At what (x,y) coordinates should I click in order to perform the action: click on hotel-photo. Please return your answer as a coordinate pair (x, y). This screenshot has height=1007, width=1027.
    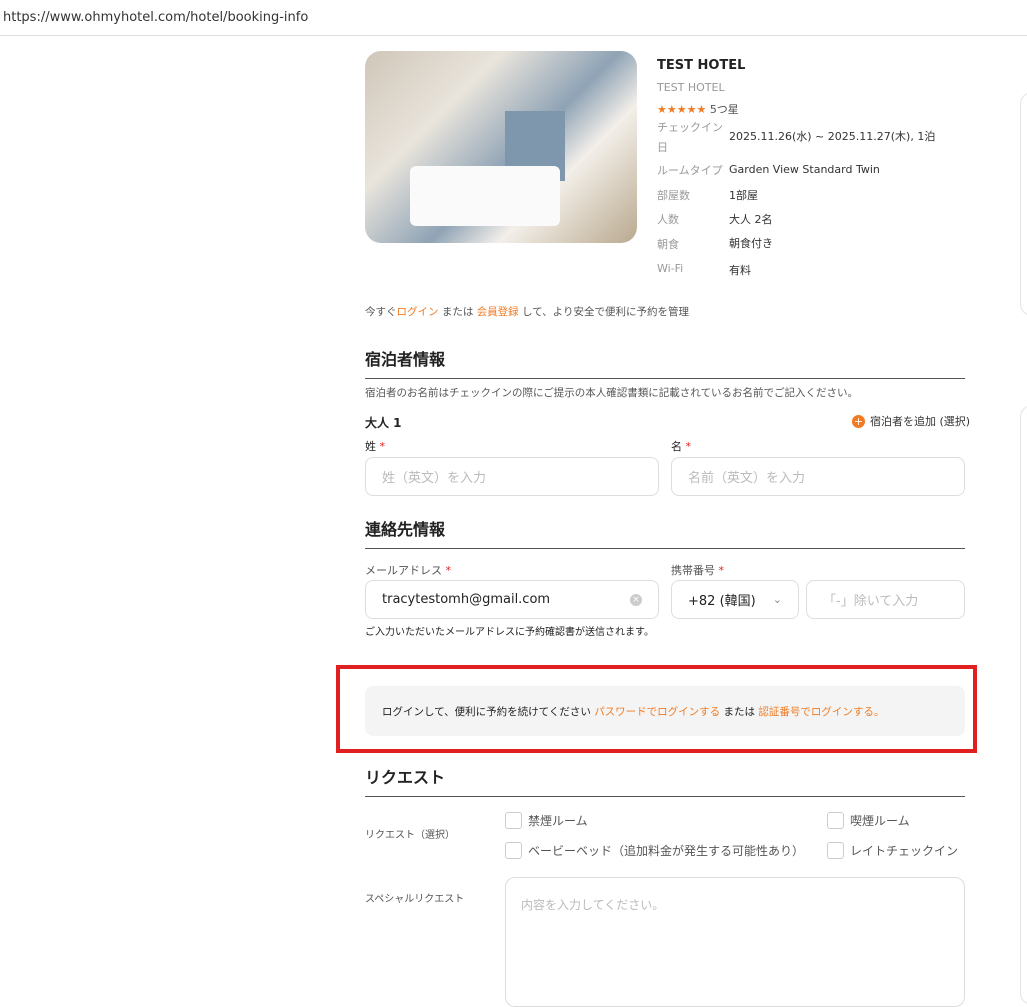
    Looking at the image, I should click on (501, 147).